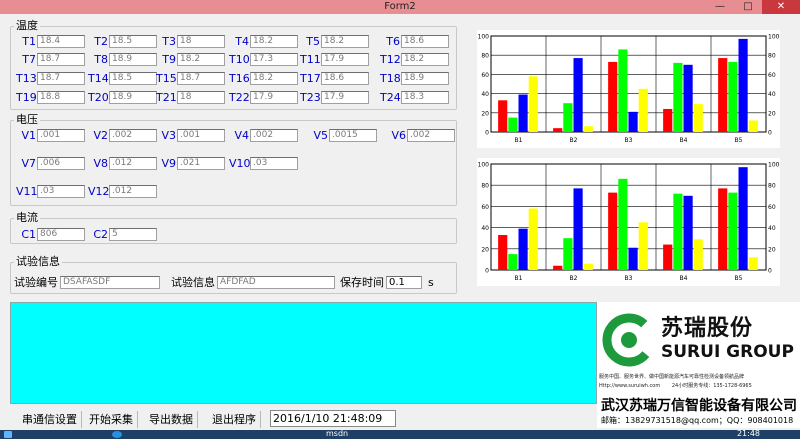 The height and width of the screenshot is (439, 800). Describe the element at coordinates (774, 165) in the screenshot. I see `y2-tick-label: 100` at that location.